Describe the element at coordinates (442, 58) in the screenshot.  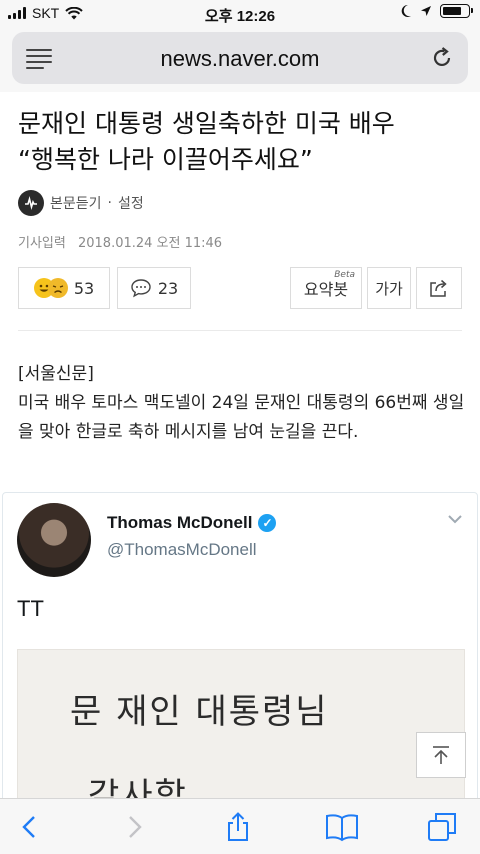
I see `reload-icon` at that location.